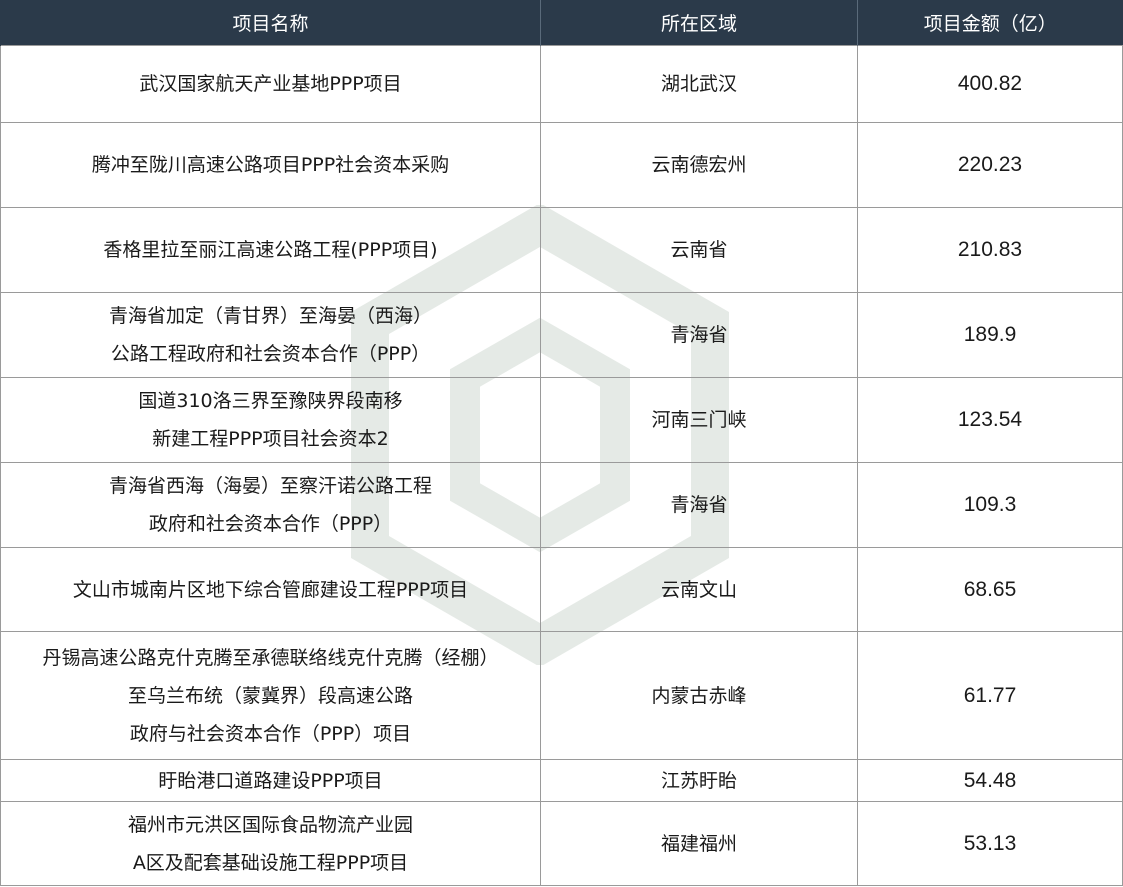 The height and width of the screenshot is (887, 1123). I want to click on project-name-cell: 武汉国家航天产业基地PPP项目, so click(270, 84).